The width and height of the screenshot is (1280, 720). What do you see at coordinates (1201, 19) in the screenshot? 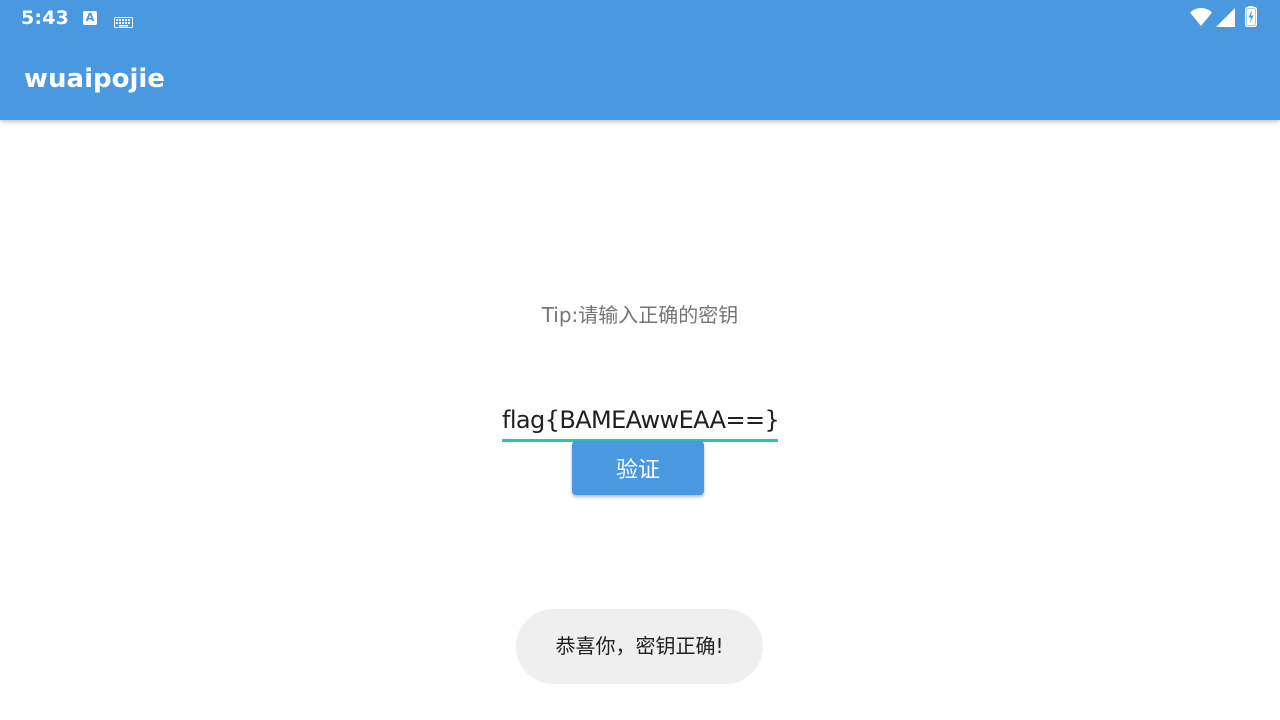
I see `wifi-icon` at bounding box center [1201, 19].